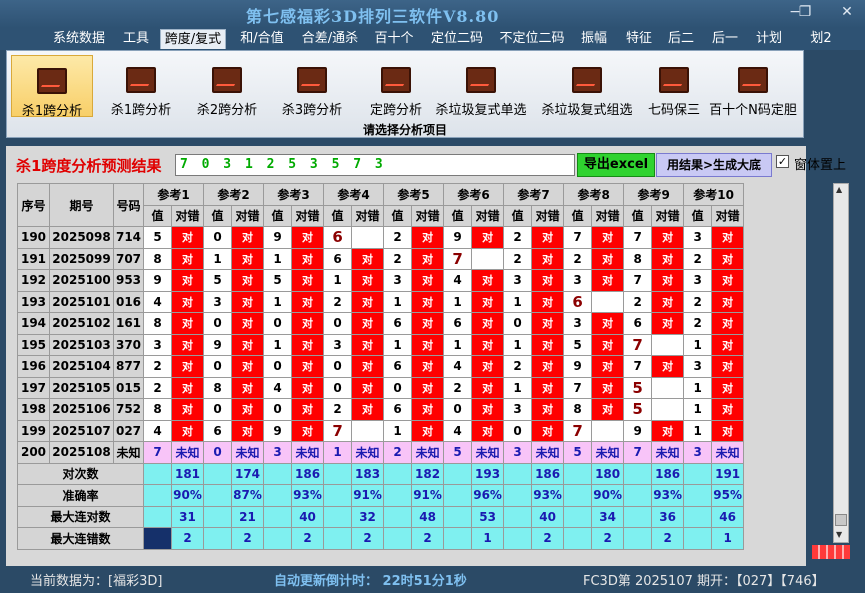 The image size is (865, 593). I want to click on result-field: 7 0 3 1 2 5 3 5 7 3, so click(375, 165).